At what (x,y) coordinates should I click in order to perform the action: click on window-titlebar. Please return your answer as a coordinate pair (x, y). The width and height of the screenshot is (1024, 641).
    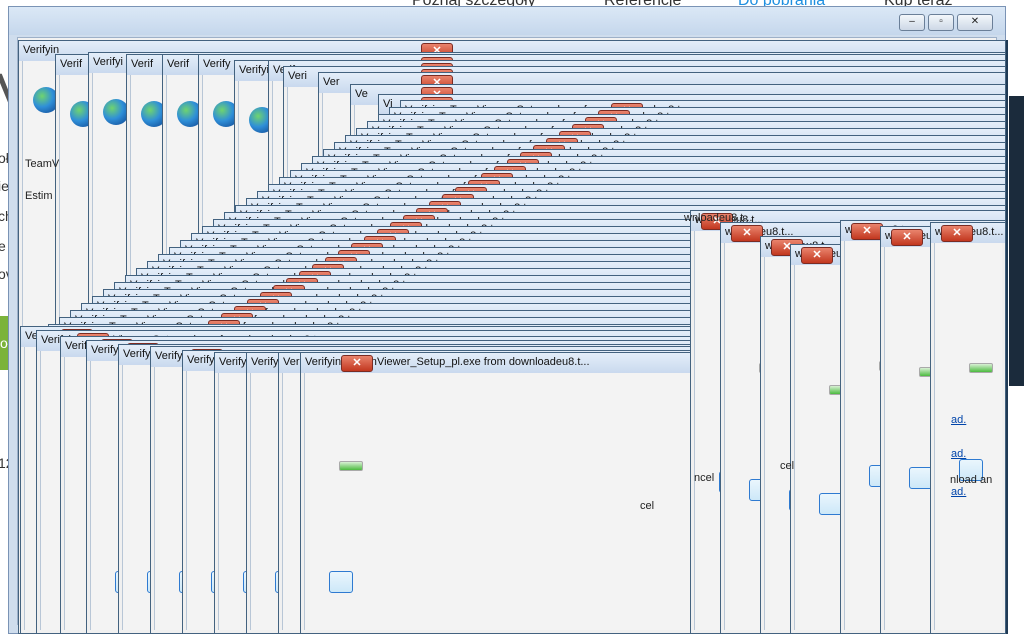
    Looking at the image, I should click on (507, 21).